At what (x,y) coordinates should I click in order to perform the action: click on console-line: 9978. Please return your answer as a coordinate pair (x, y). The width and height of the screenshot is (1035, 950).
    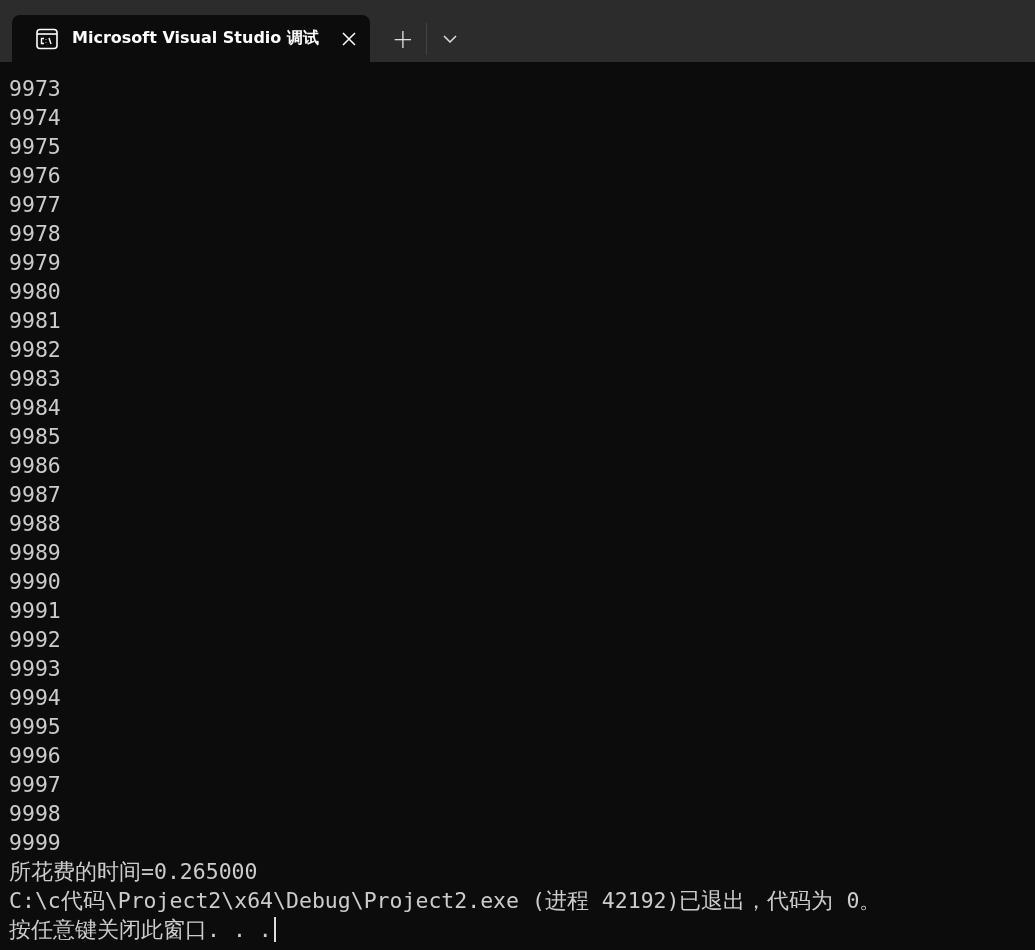
    Looking at the image, I should click on (35, 234).